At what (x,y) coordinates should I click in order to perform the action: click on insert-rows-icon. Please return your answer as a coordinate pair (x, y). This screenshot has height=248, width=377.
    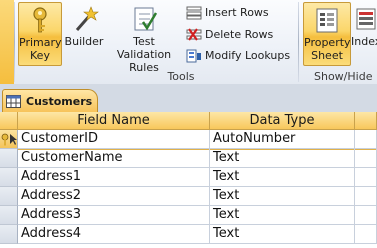
    Looking at the image, I should click on (194, 12).